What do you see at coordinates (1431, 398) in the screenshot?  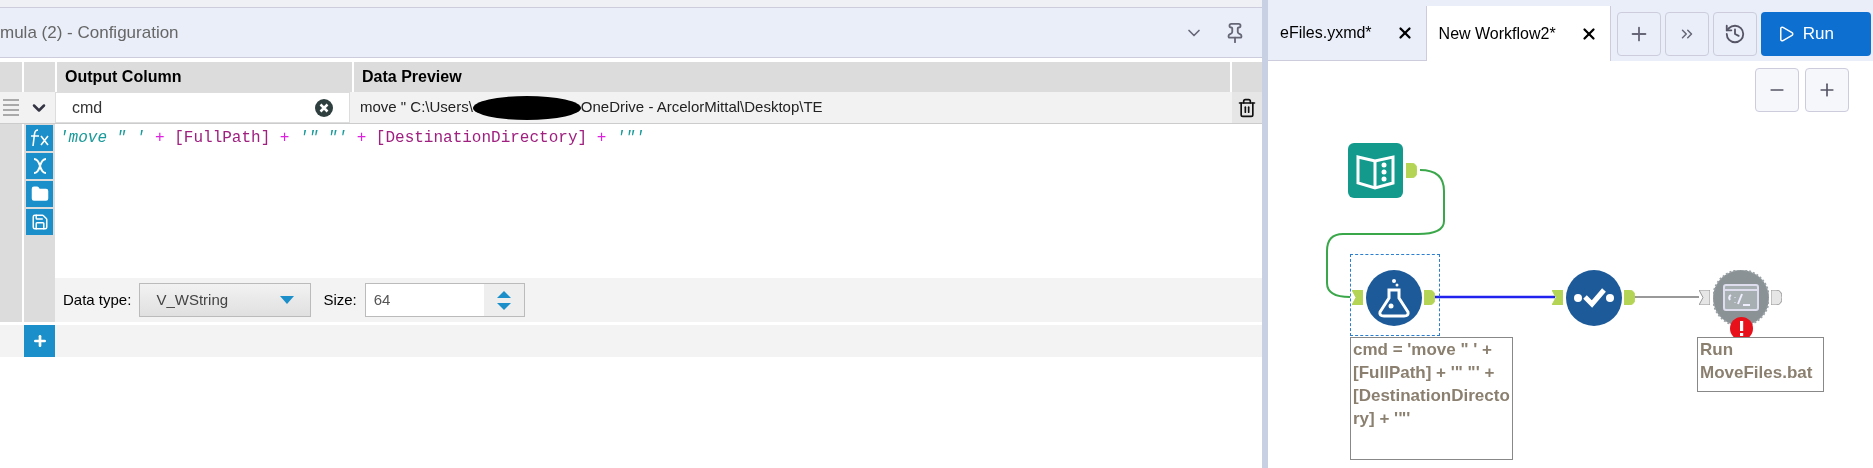 I see `annotation-note: cmd = 'move " ' + [FullPath] + '" "' + [DestinationDirectory] + '"'` at bounding box center [1431, 398].